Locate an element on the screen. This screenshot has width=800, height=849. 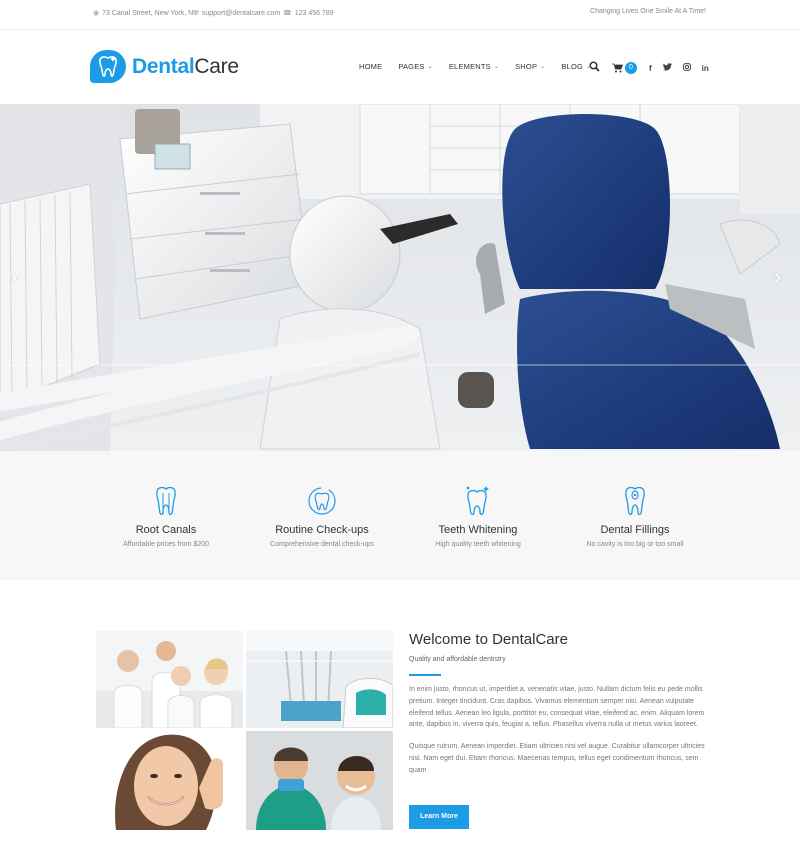
envelope-icon: ✉ is located at coordinates (196, 13).